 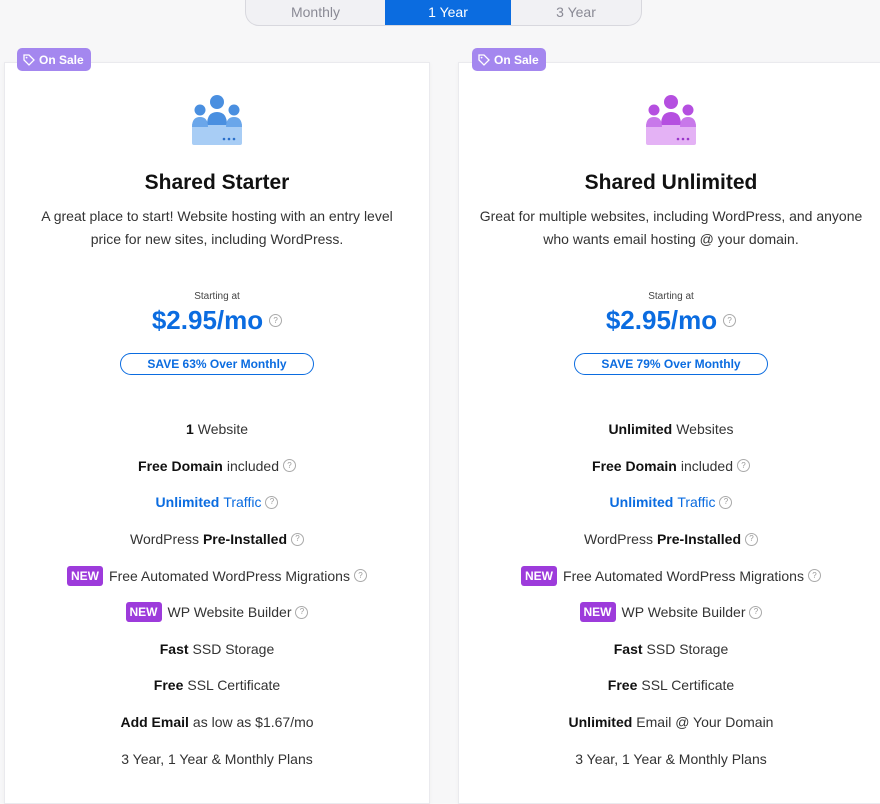 I want to click on feature-bold: 1, so click(x=189, y=429).